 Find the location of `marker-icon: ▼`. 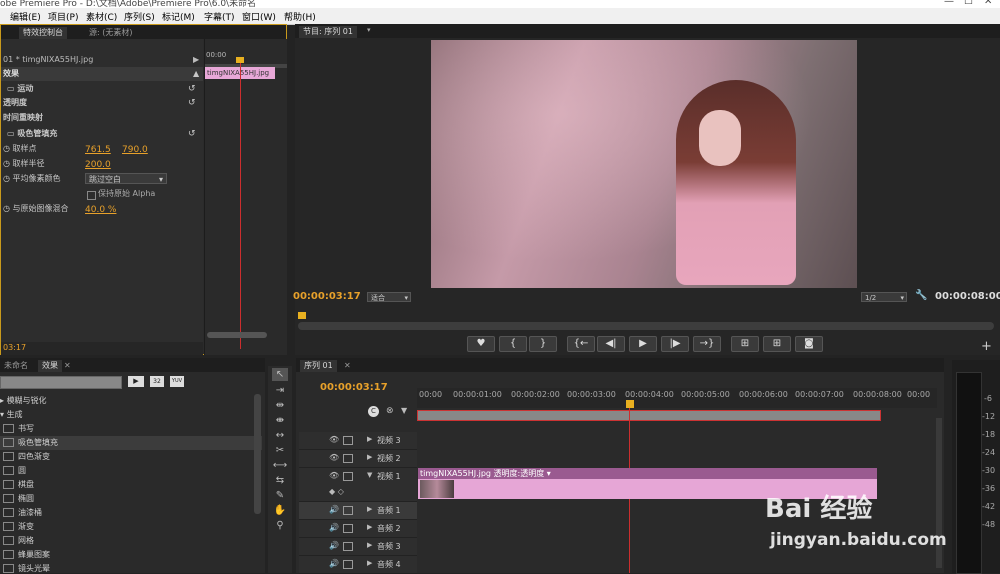

marker-icon: ▼ is located at coordinates (404, 410).